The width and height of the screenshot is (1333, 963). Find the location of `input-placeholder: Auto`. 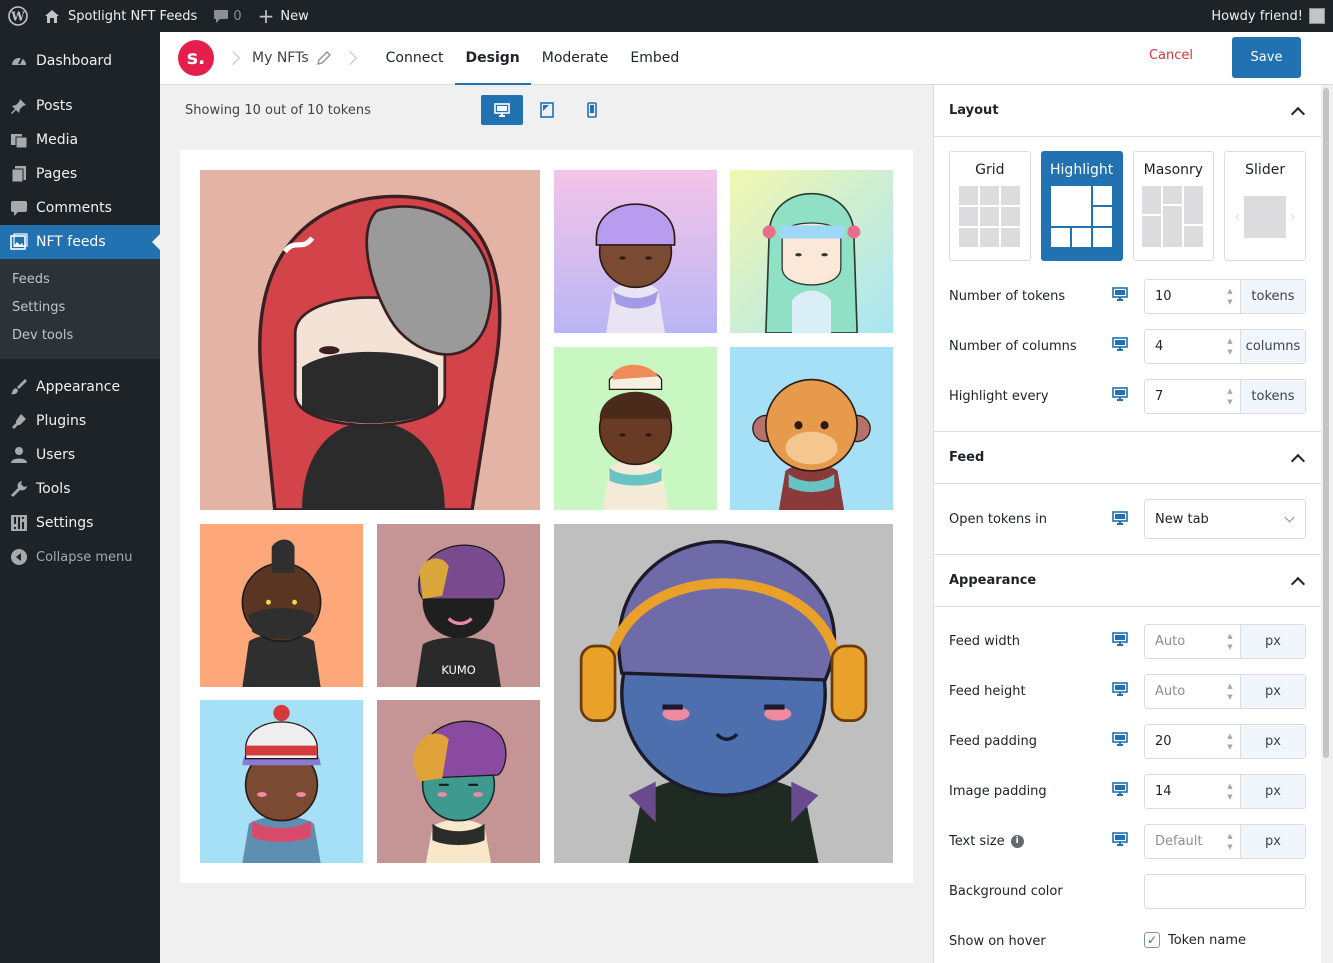

input-placeholder: Auto is located at coordinates (1170, 641).